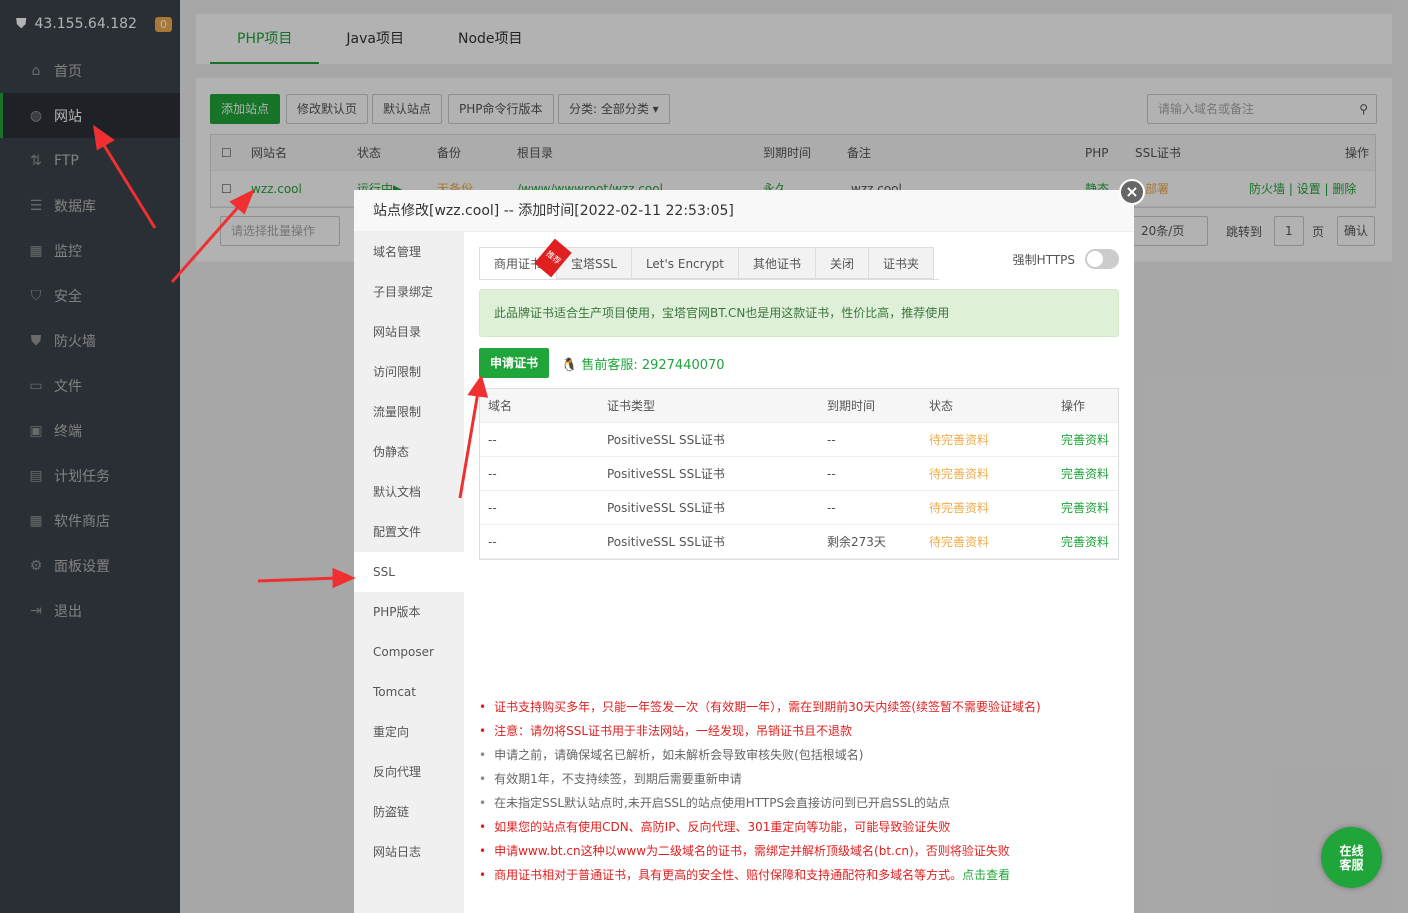 Image resolution: width=1408 pixels, height=913 pixels. Describe the element at coordinates (799, 542) in the screenshot. I see `table-row: -- PositiveSSL SSL证书 剩余273天 待完善资料 完善资料` at that location.